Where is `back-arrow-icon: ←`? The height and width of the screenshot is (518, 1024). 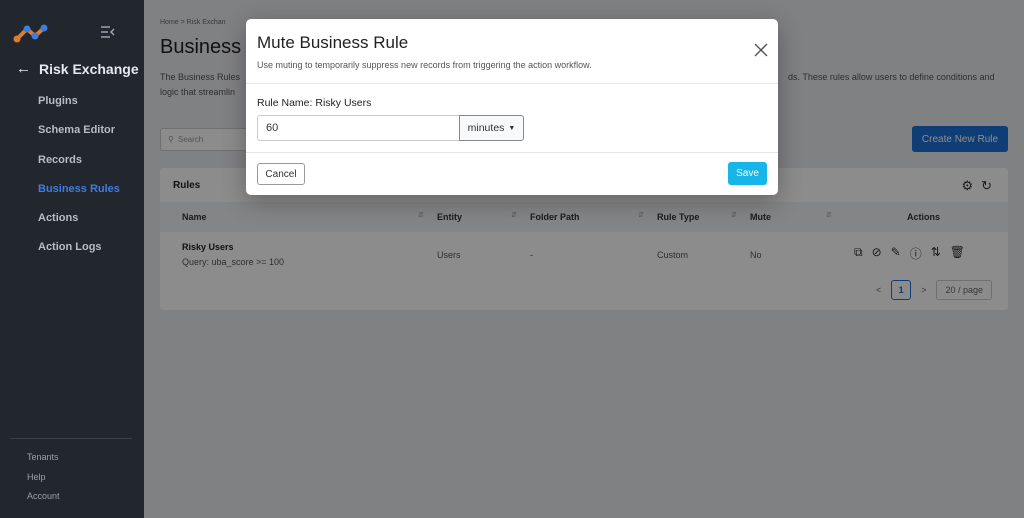 back-arrow-icon: ← is located at coordinates (23, 68).